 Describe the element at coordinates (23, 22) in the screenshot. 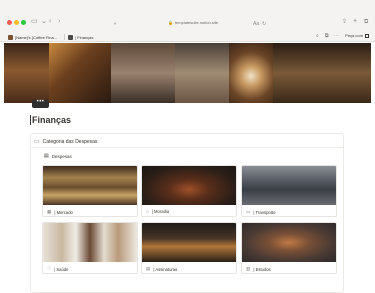

I see `maximize-window-button` at that location.